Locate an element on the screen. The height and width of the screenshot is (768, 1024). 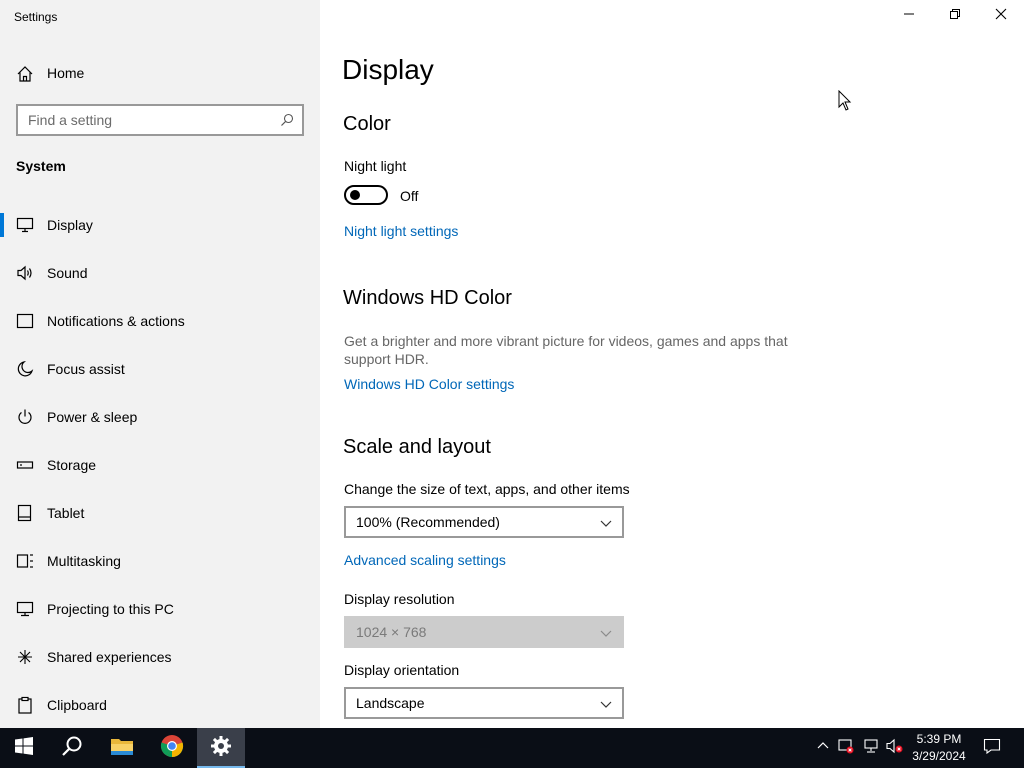
sidebar-item-label: Clipboard is located at coordinates (77, 705).